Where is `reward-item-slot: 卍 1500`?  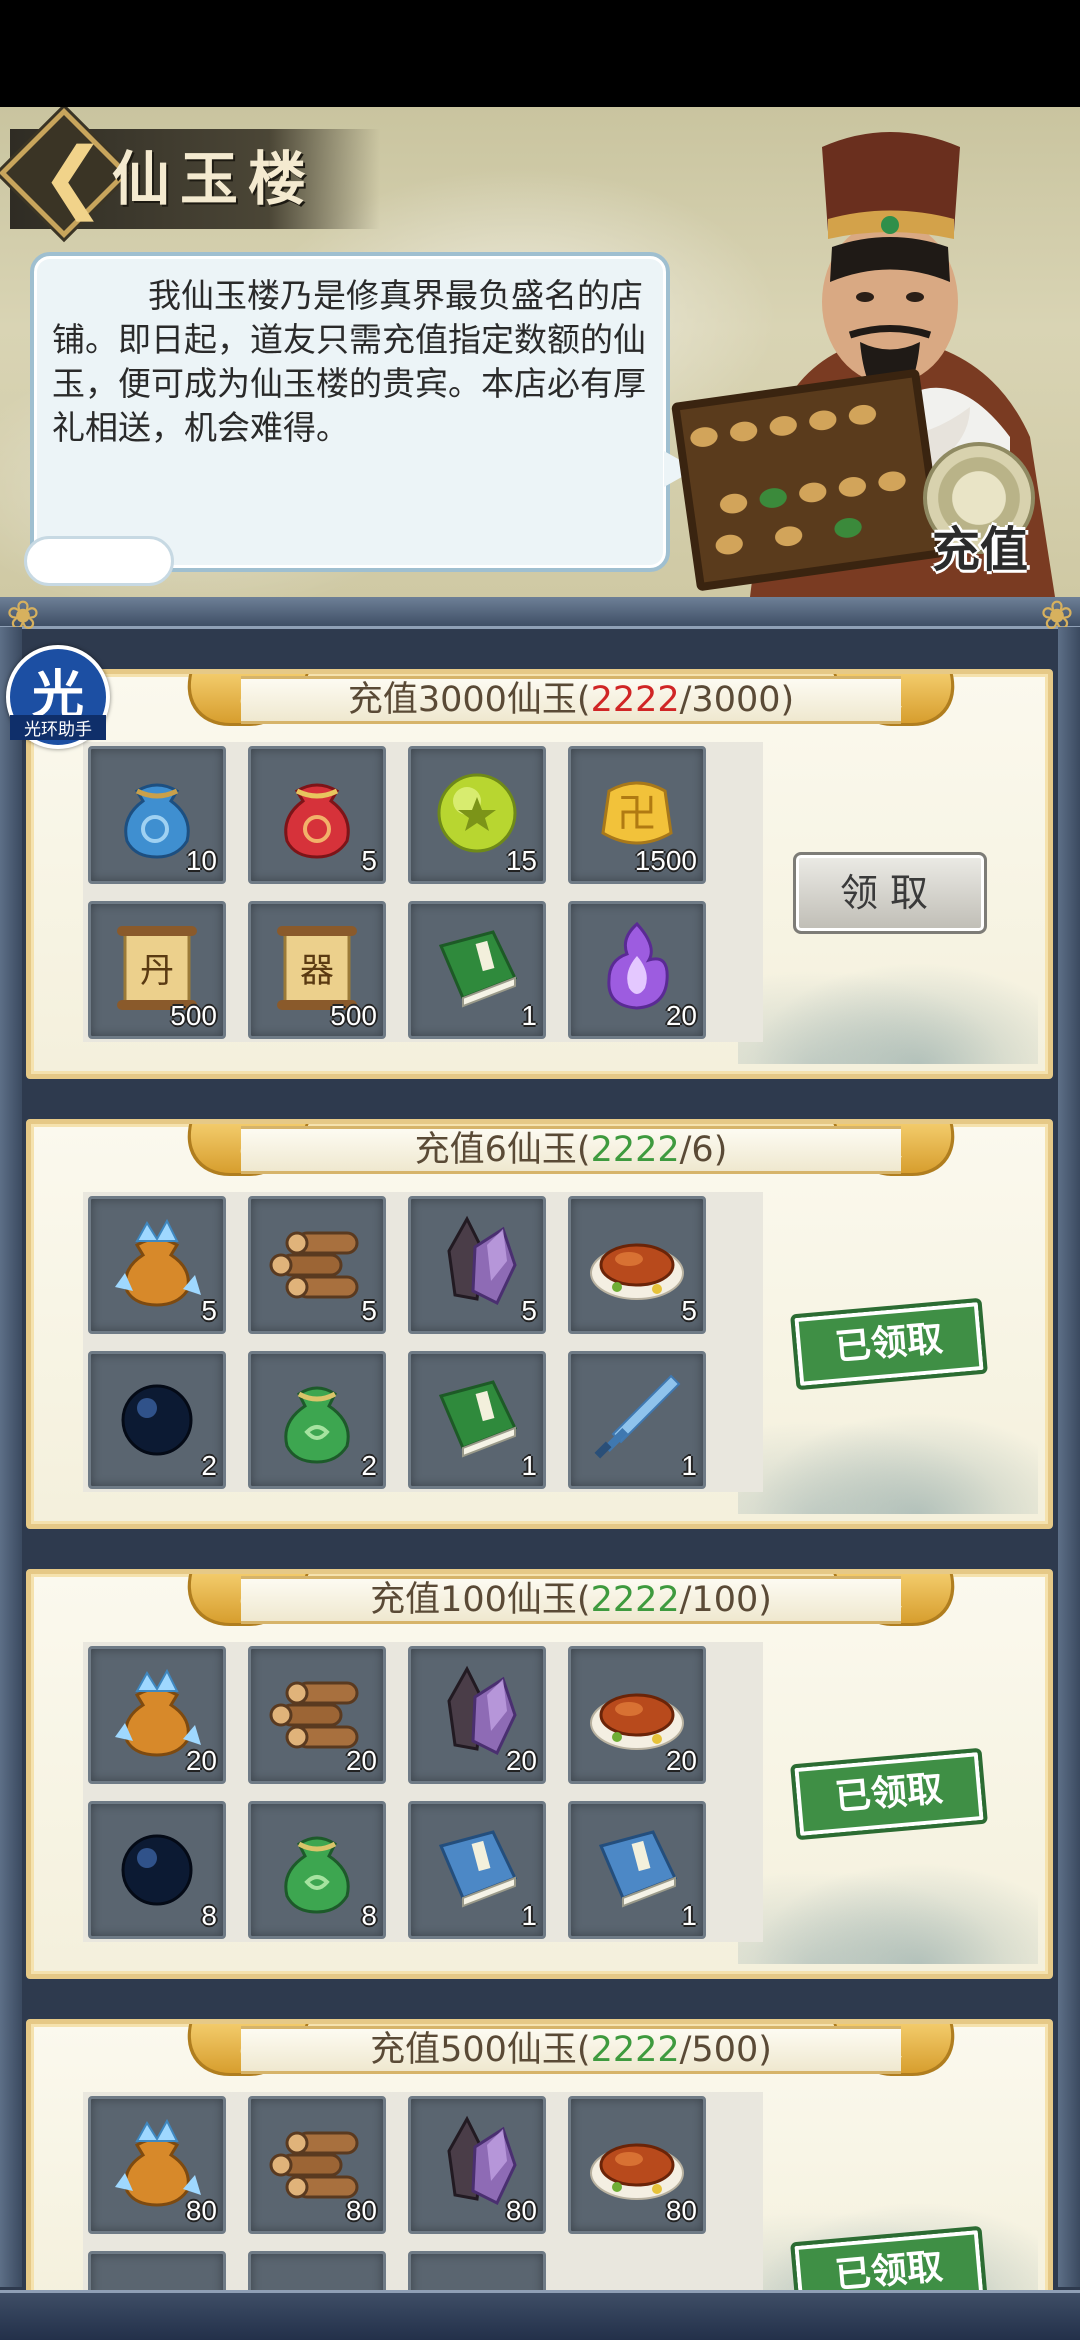 reward-item-slot: 卍 1500 is located at coordinates (637, 815).